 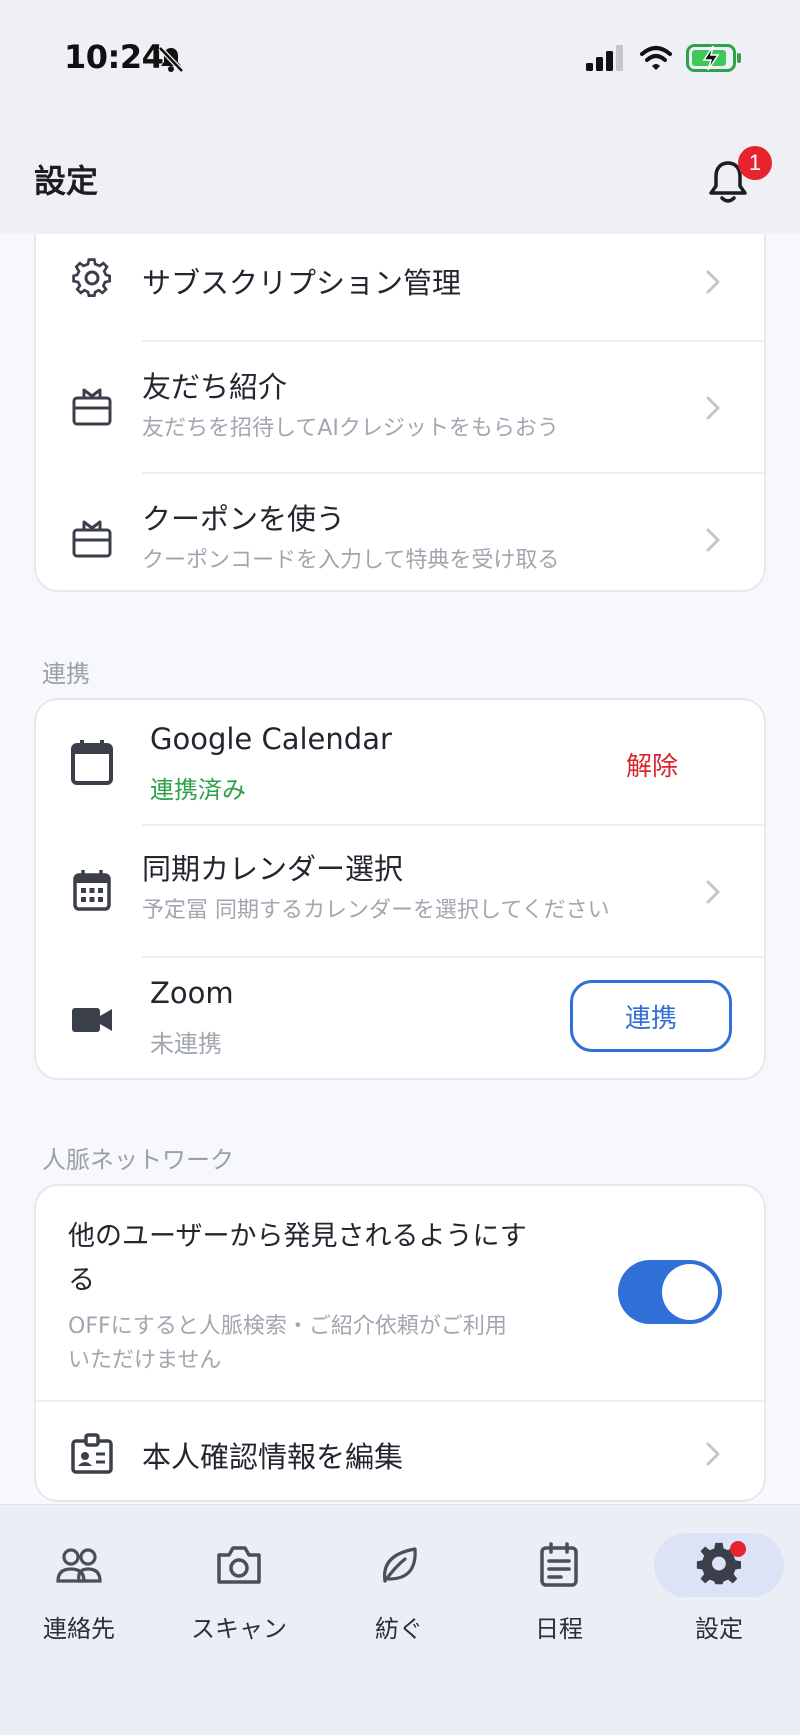 I want to click on coupon-title: クーポンを使う, so click(x=244, y=519).